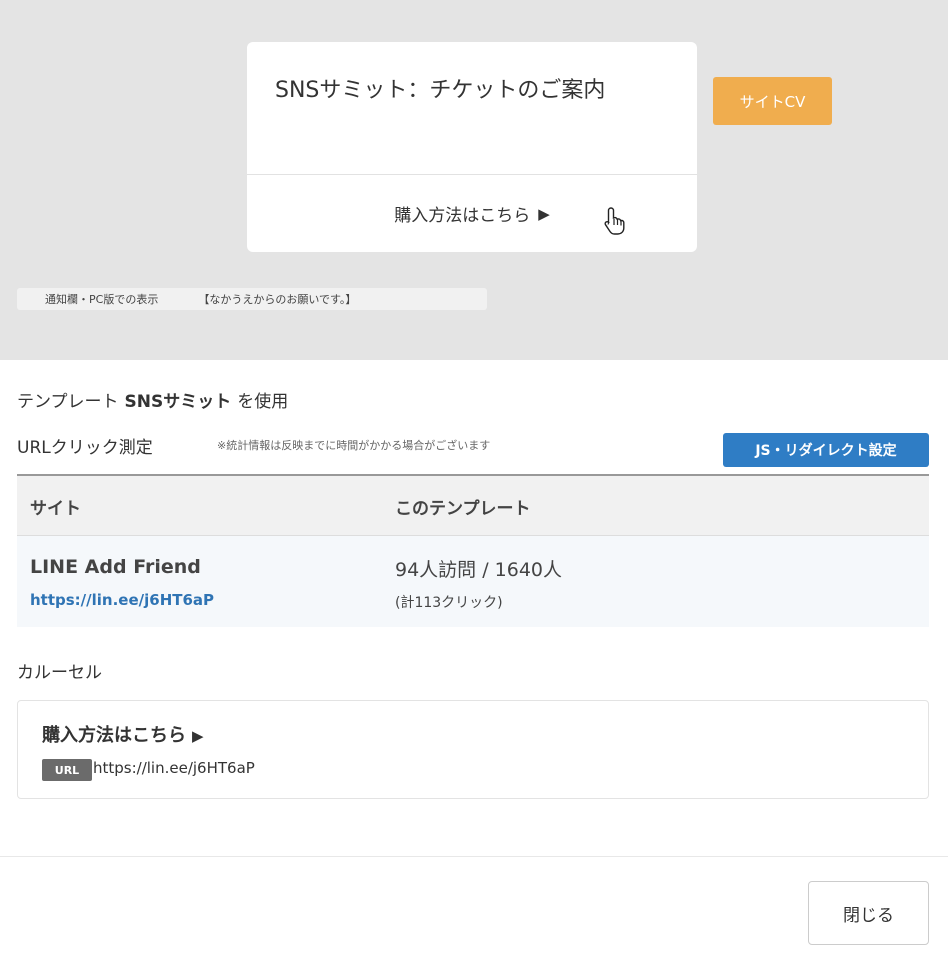 The image size is (948, 956). Describe the element at coordinates (354, 445) in the screenshot. I see `url-click-note: ※統計情報は反映までに時間がかかる場合がございます` at that location.